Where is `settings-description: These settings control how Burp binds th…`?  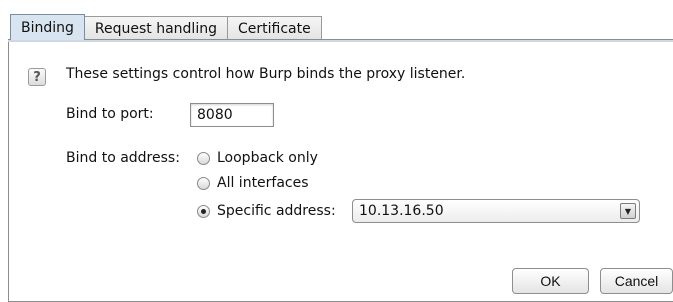
settings-description: These settings control how Burp binds th… is located at coordinates (266, 74).